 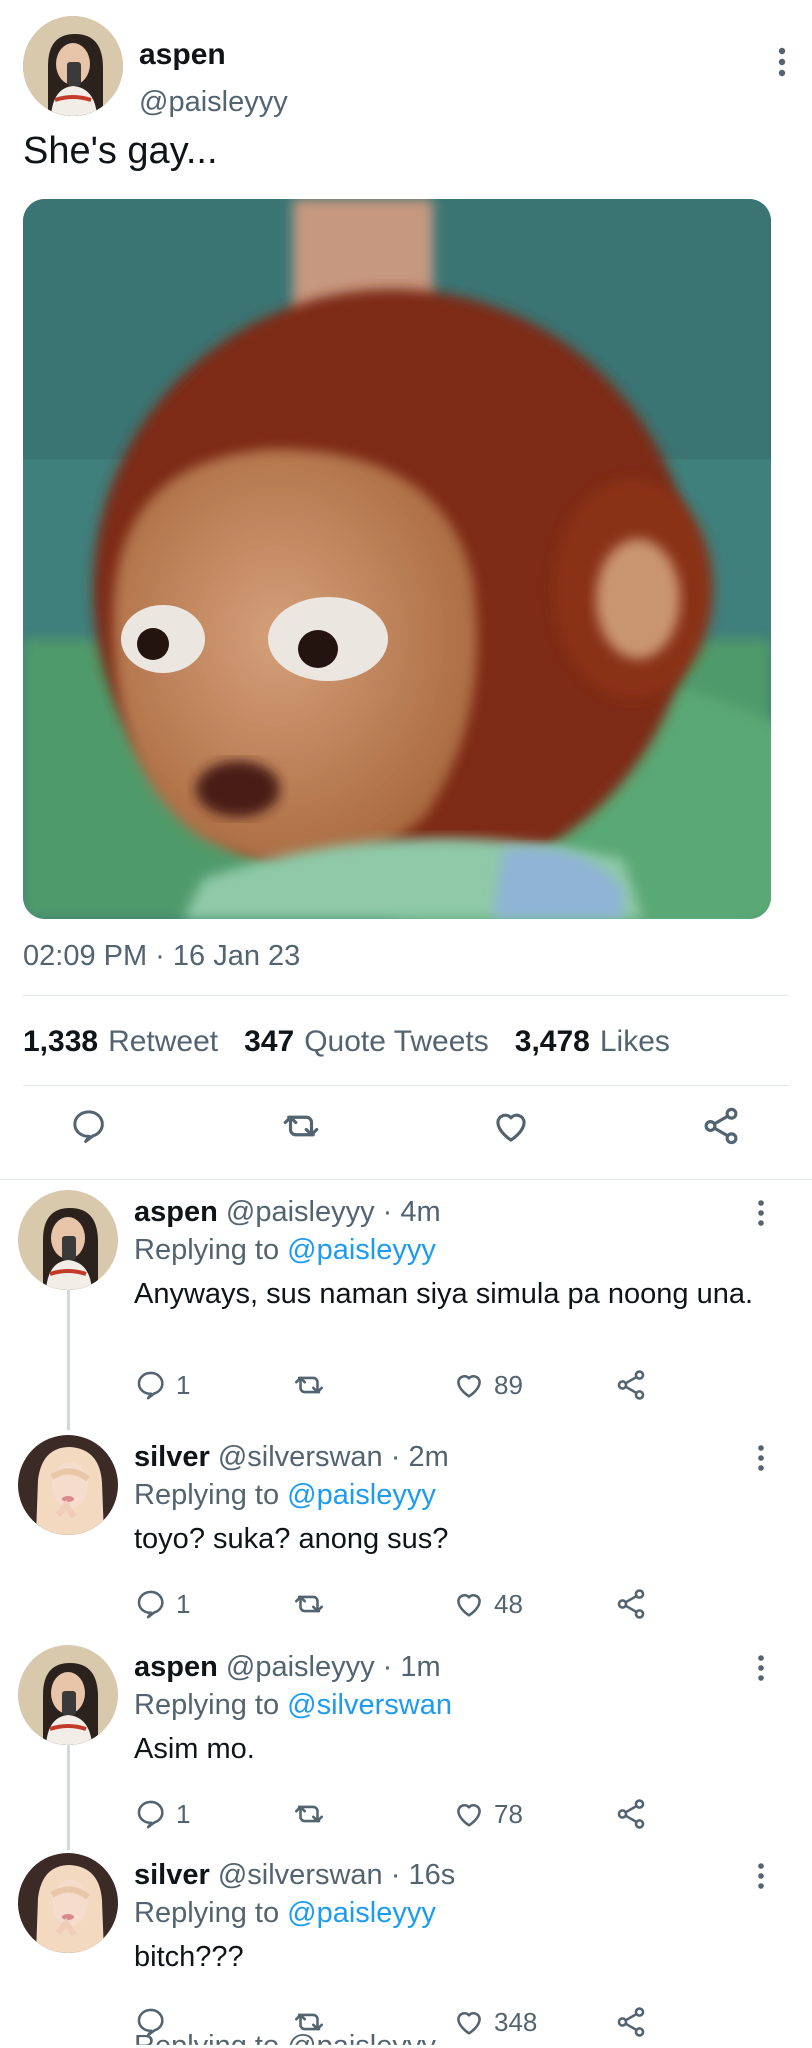 I want to click on reply-time: · 2m, so click(x=419, y=1457).